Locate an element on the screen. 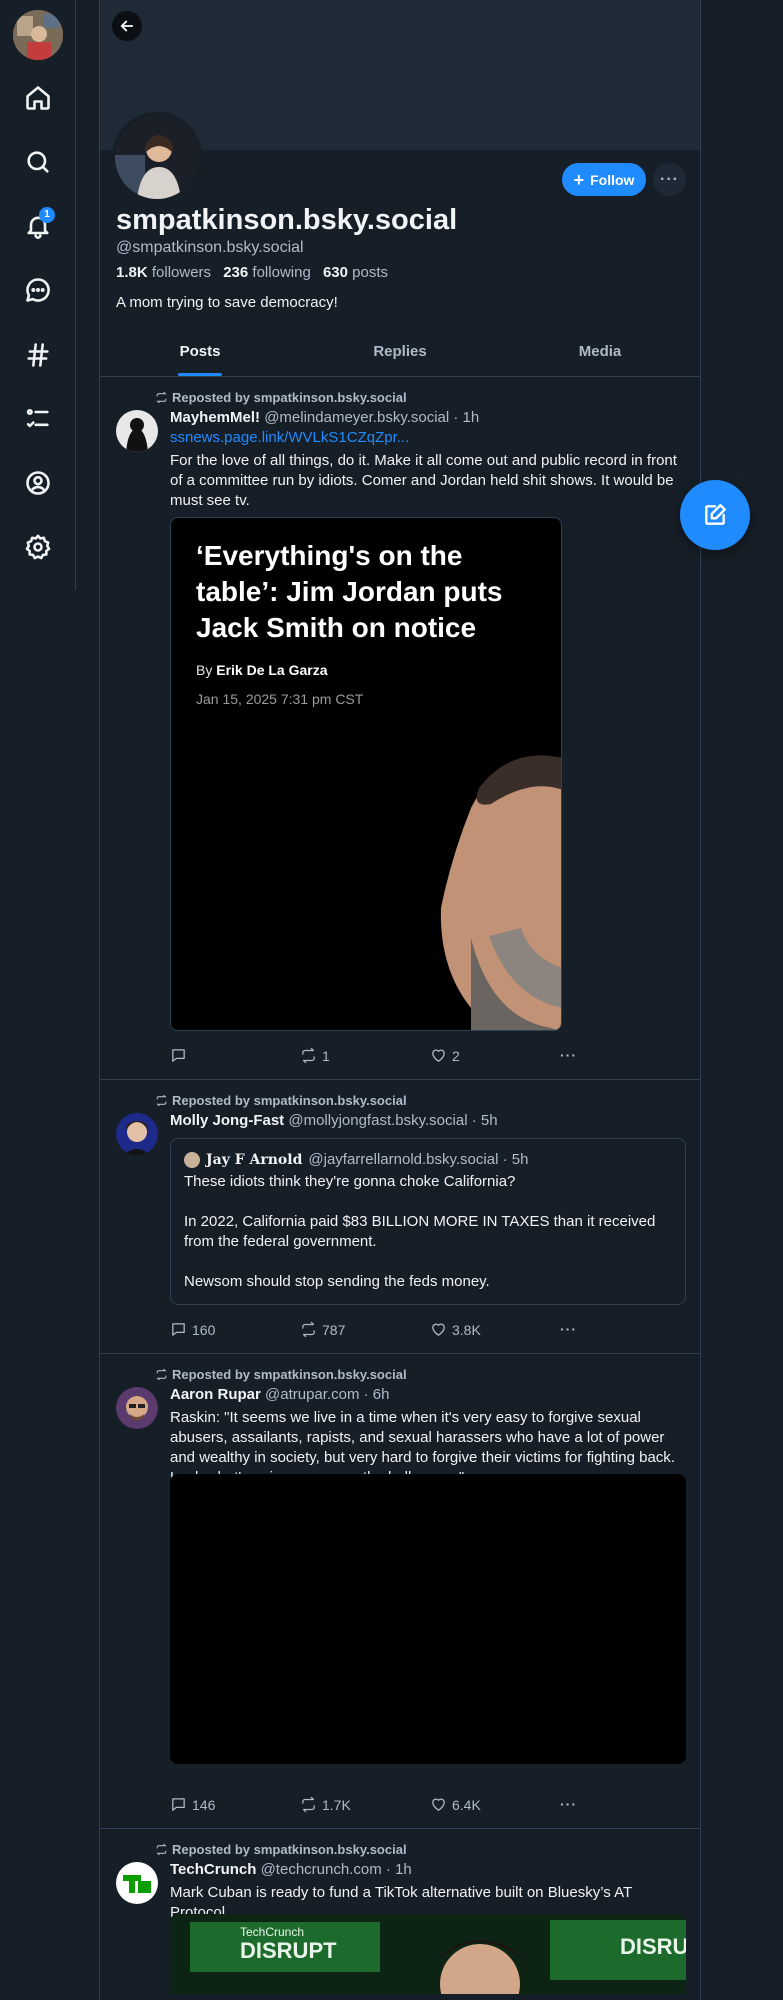  repost-count: 1.7K is located at coordinates (336, 1804).